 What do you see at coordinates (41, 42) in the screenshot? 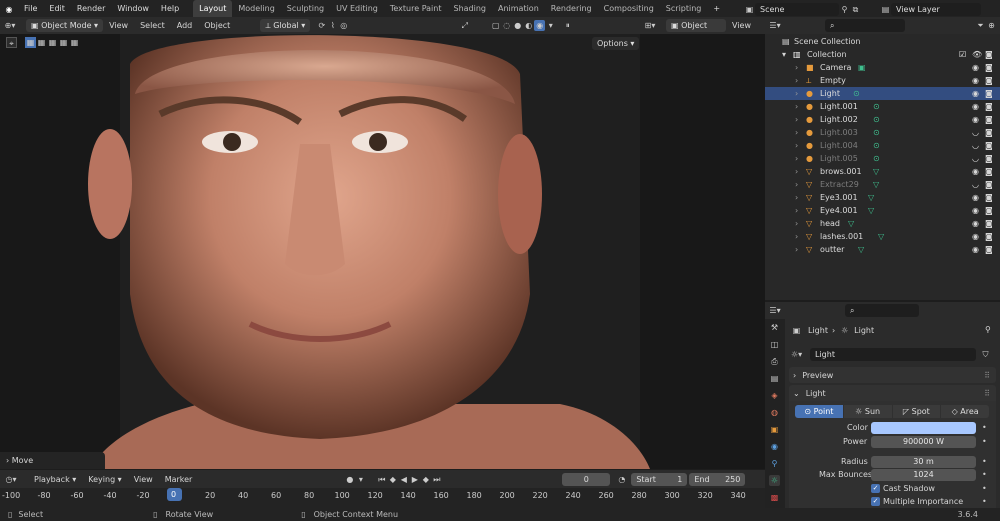
I see `select-extend-icon: ▦` at bounding box center [41, 42].